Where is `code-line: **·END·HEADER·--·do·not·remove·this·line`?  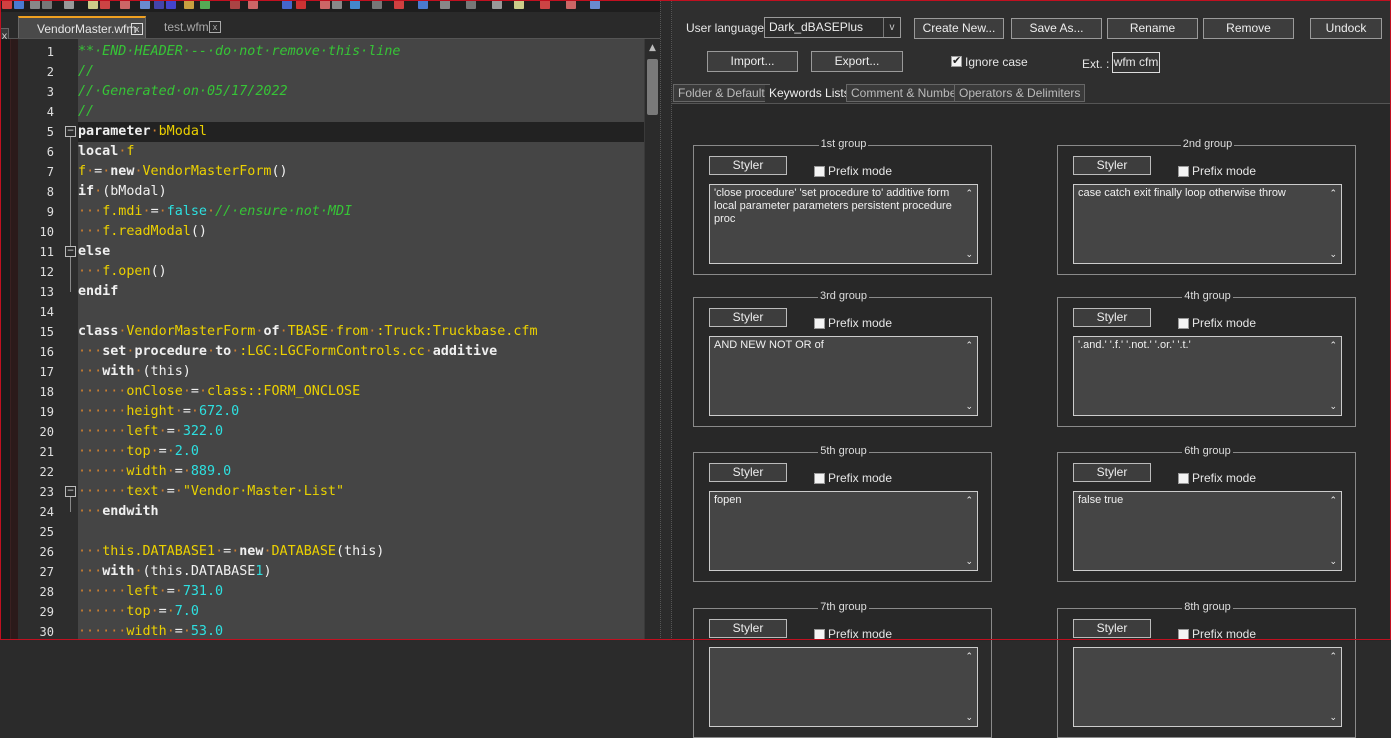 code-line: **·END·HEADER·--·do·not·remove·this·line is located at coordinates (361, 52).